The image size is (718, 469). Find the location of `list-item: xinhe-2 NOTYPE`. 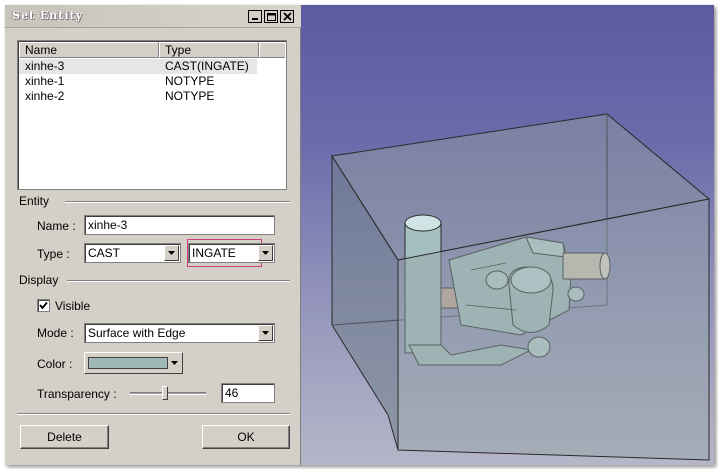

list-item: xinhe-2 NOTYPE is located at coordinates (138, 96).